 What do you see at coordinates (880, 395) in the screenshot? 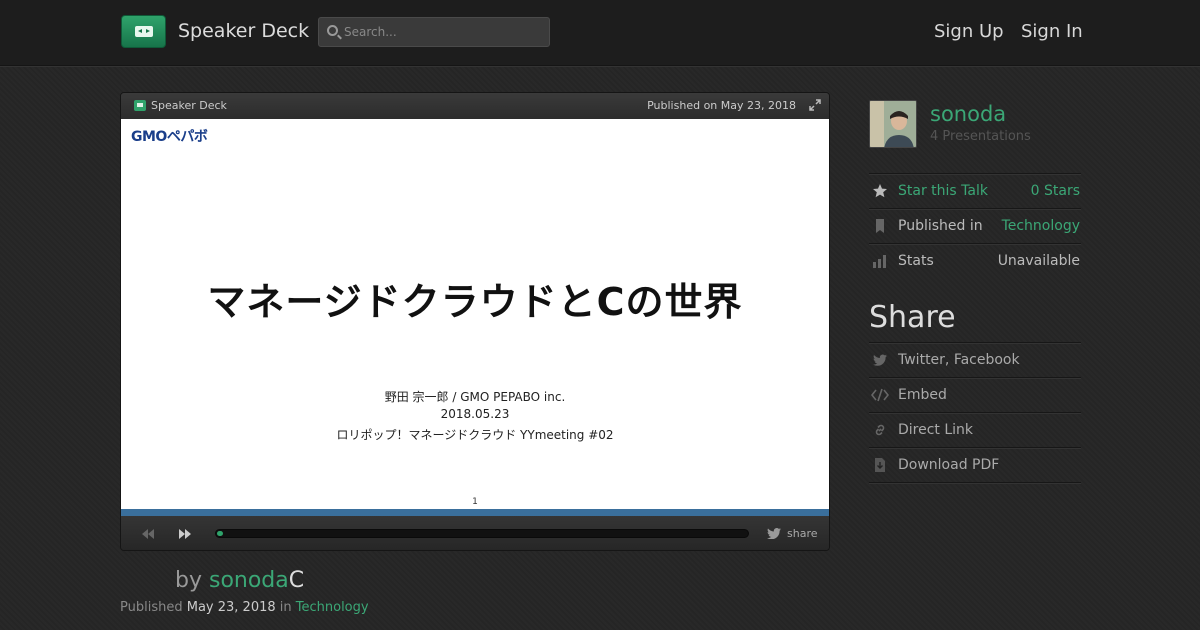
I see `code-embed-icon` at bounding box center [880, 395].